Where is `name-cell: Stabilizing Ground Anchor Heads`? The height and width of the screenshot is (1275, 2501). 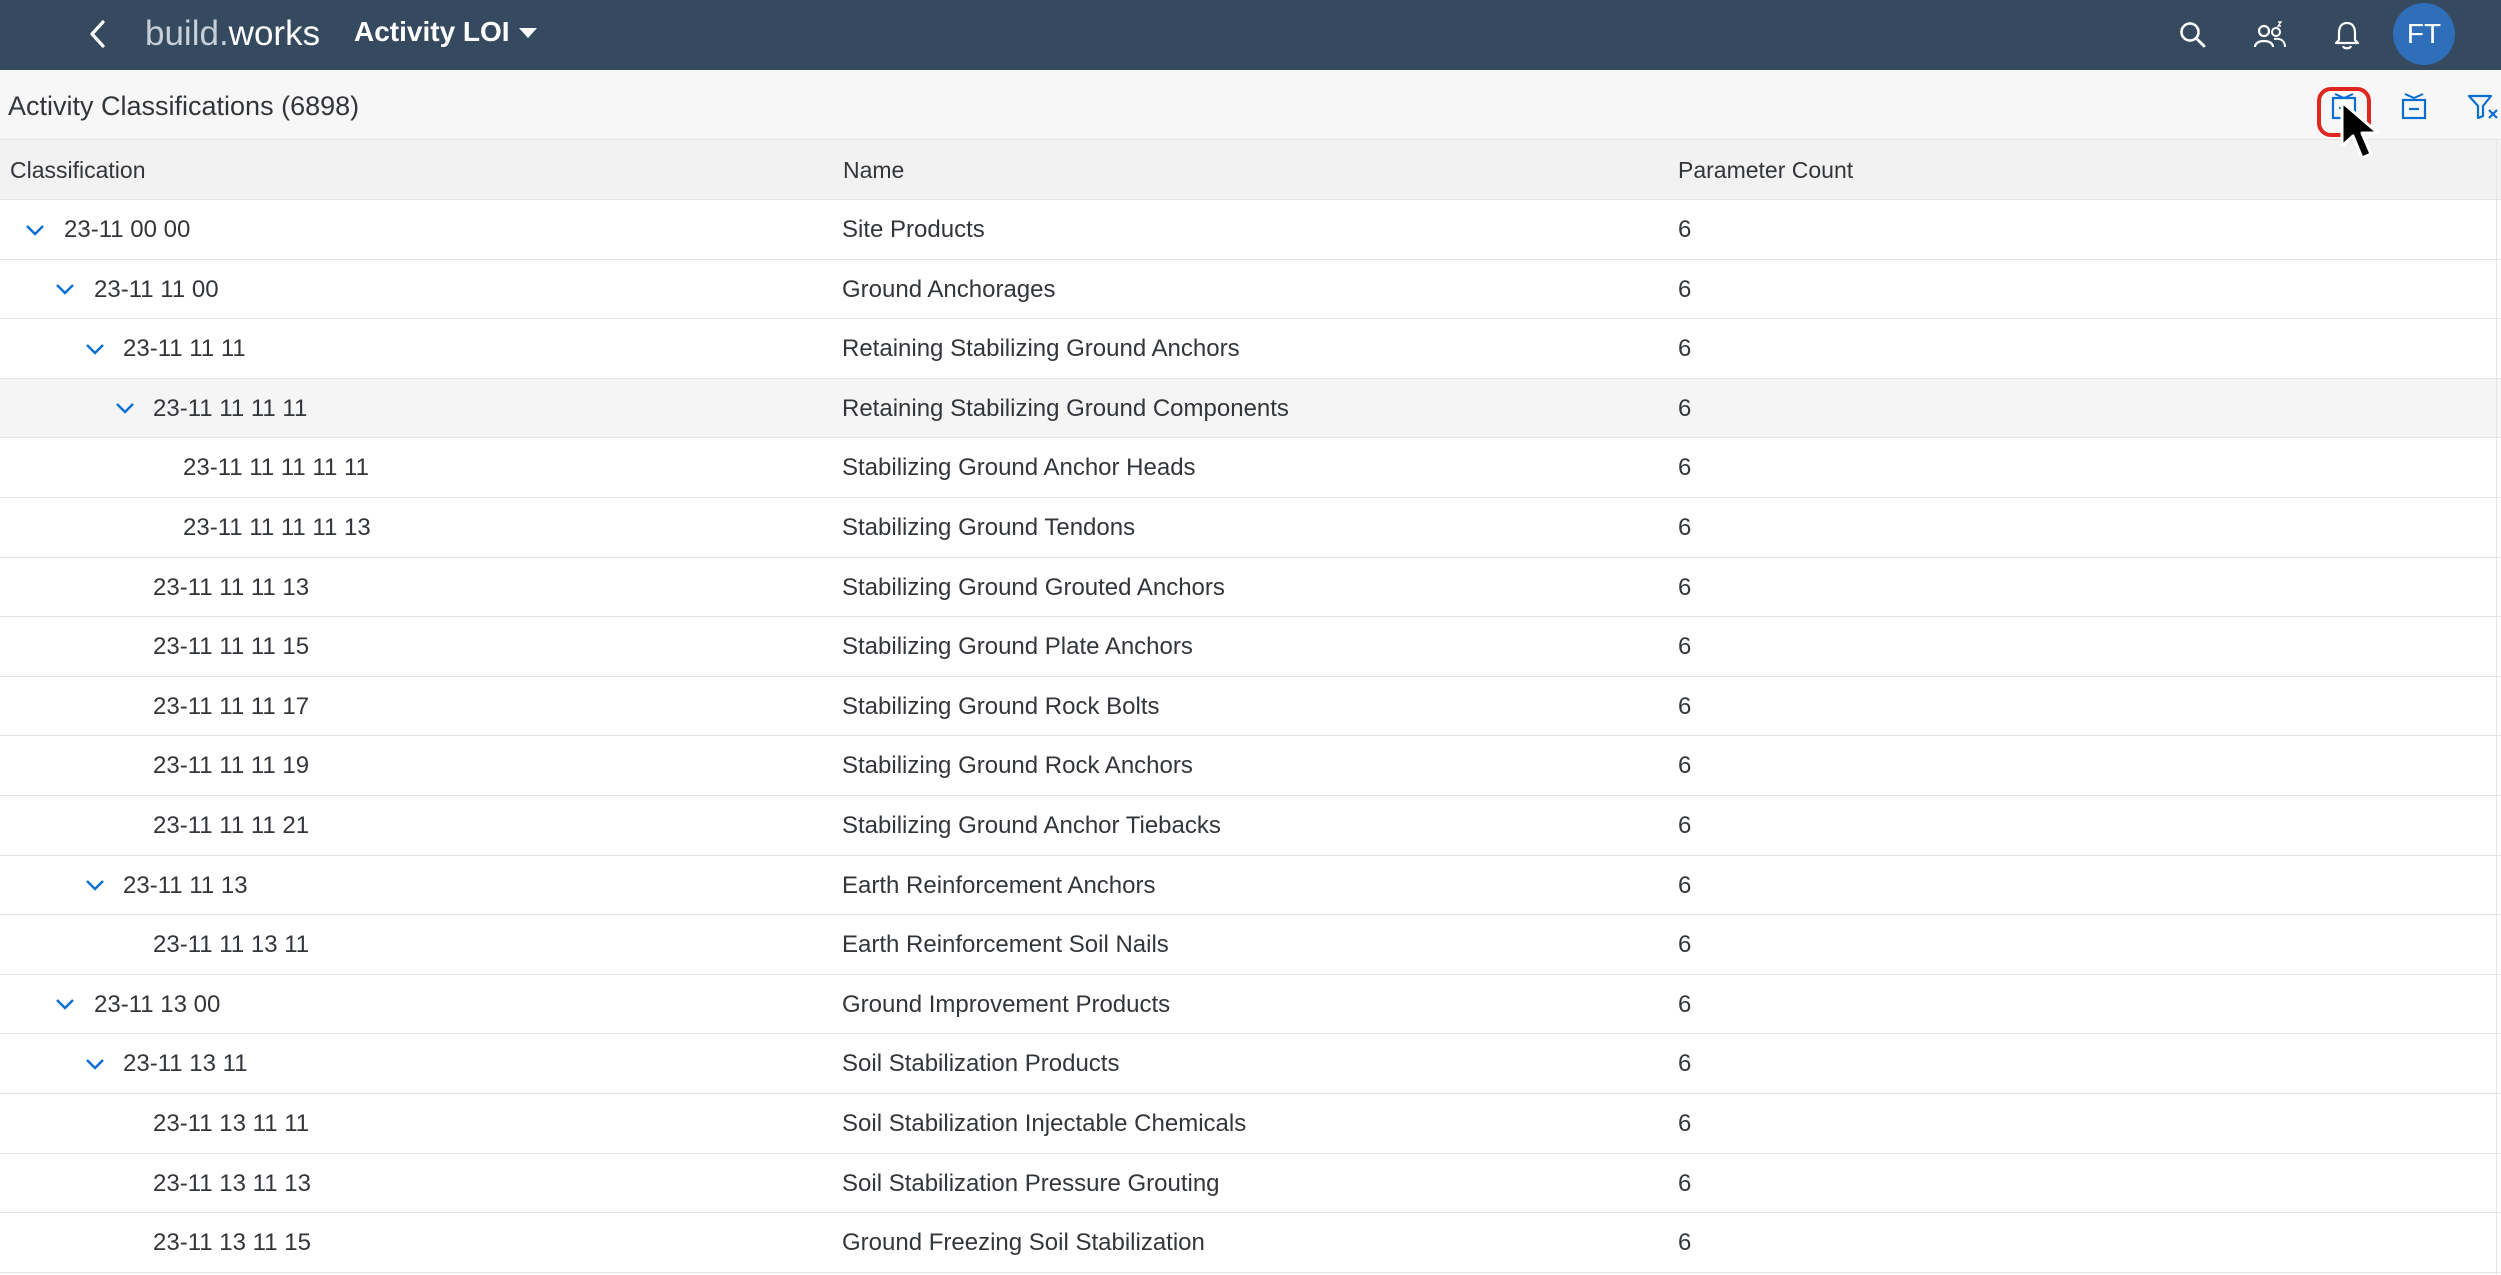 name-cell: Stabilizing Ground Anchor Heads is located at coordinates (1019, 468).